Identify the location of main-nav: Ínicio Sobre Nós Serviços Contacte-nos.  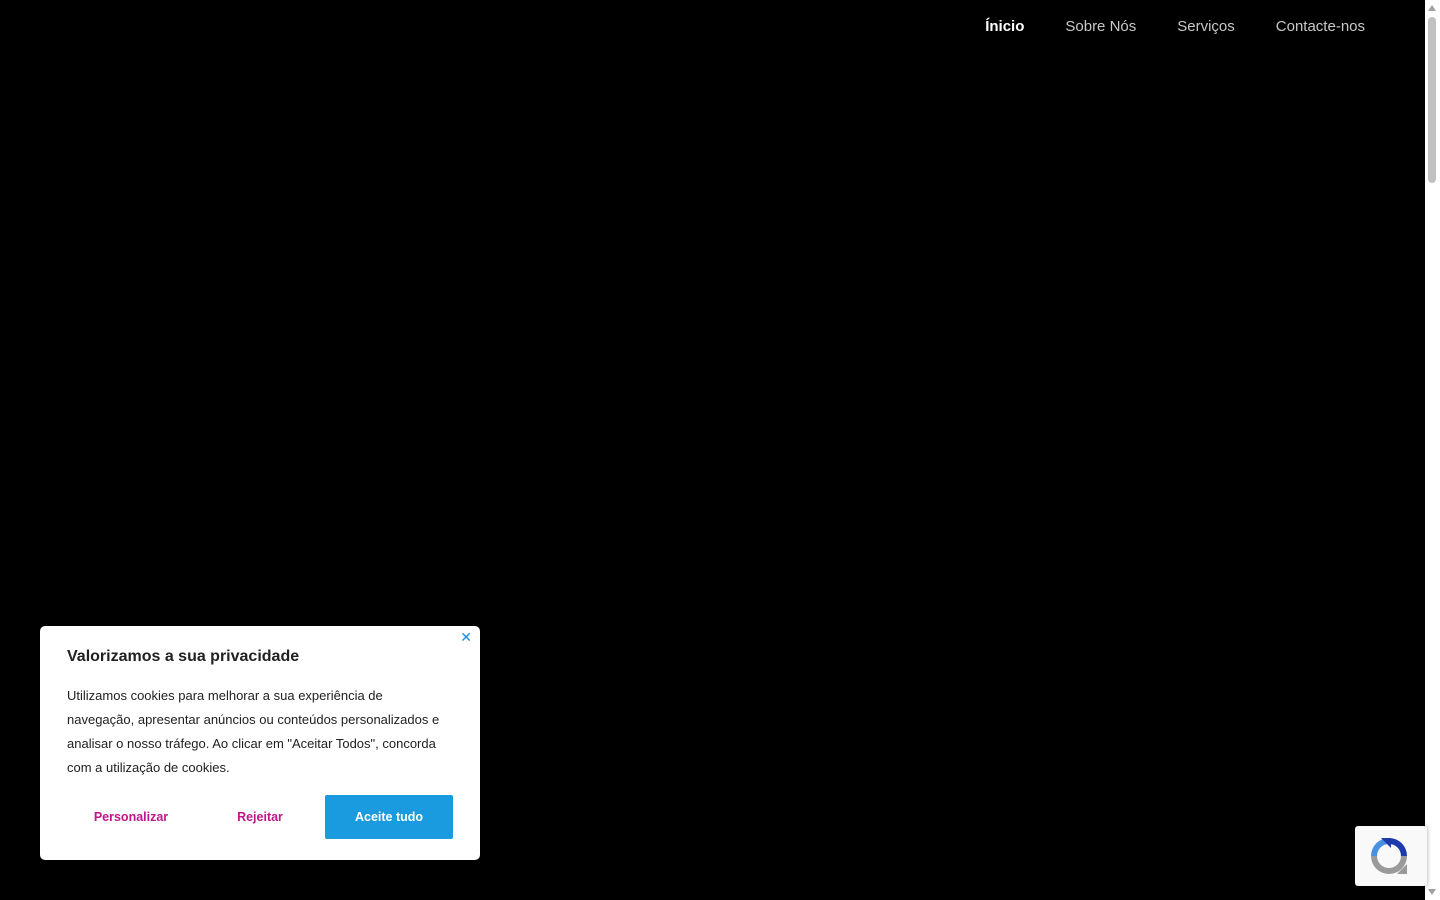
(1154, 26).